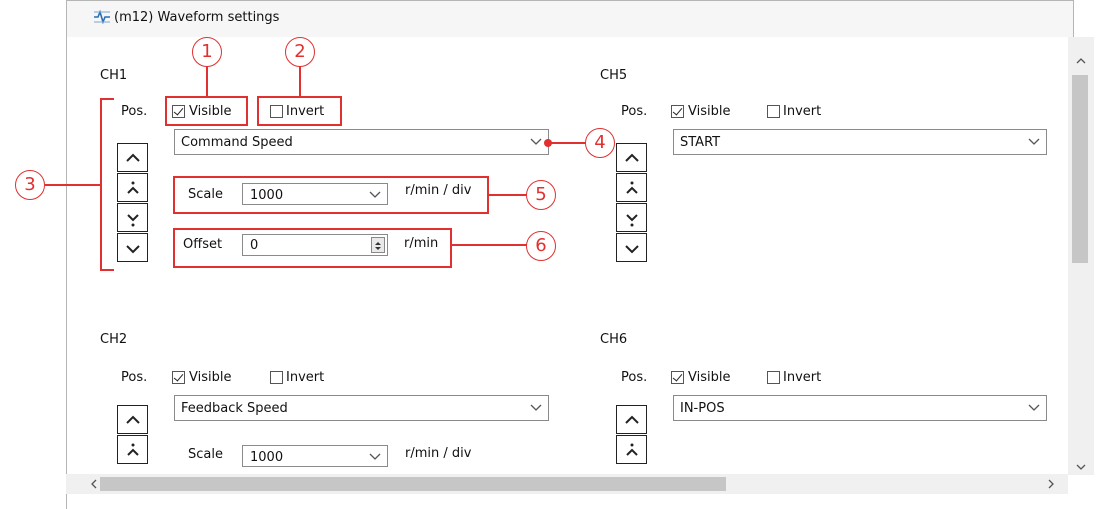  What do you see at coordinates (134, 377) in the screenshot?
I see `ch2-pos-label: Pos.` at bounding box center [134, 377].